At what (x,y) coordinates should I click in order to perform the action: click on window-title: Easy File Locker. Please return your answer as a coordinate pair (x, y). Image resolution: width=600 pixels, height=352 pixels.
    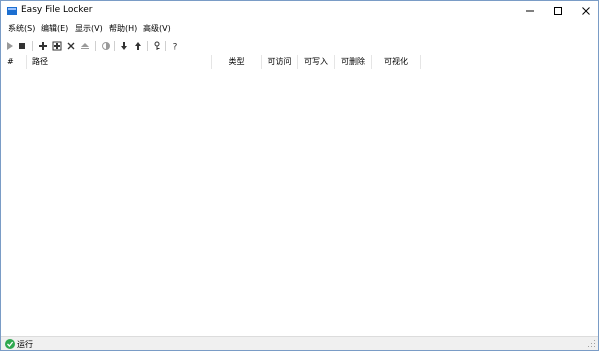
    Looking at the image, I should click on (57, 10).